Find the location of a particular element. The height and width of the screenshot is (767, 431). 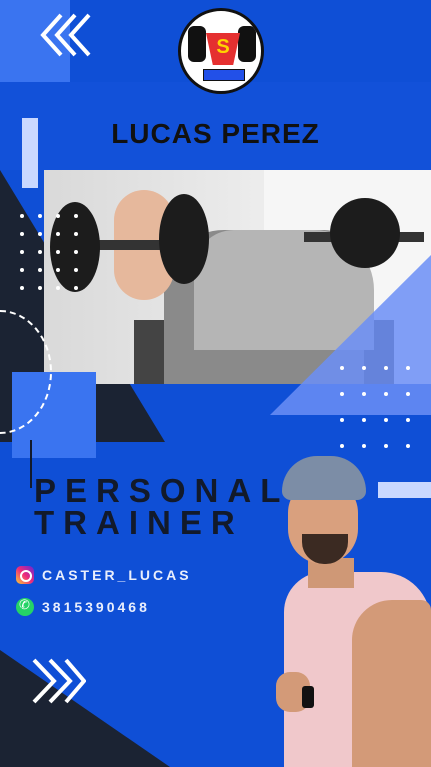

superman-shield-icon: S is located at coordinates (223, 49).